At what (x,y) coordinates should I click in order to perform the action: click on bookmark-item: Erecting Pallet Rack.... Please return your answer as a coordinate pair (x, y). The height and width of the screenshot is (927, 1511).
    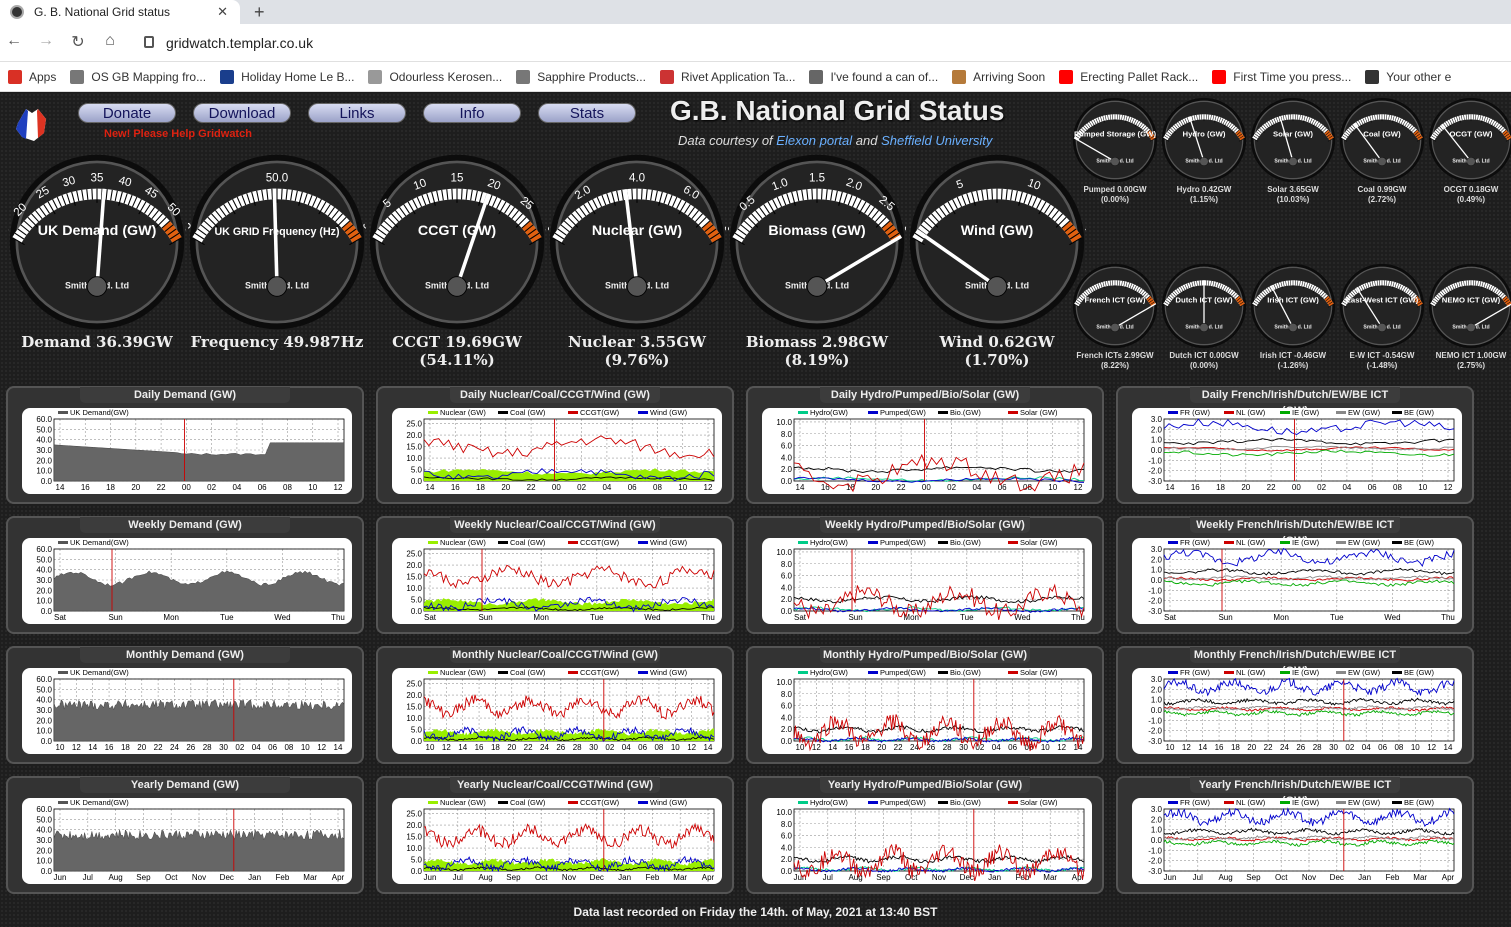
    Looking at the image, I should click on (1128, 76).